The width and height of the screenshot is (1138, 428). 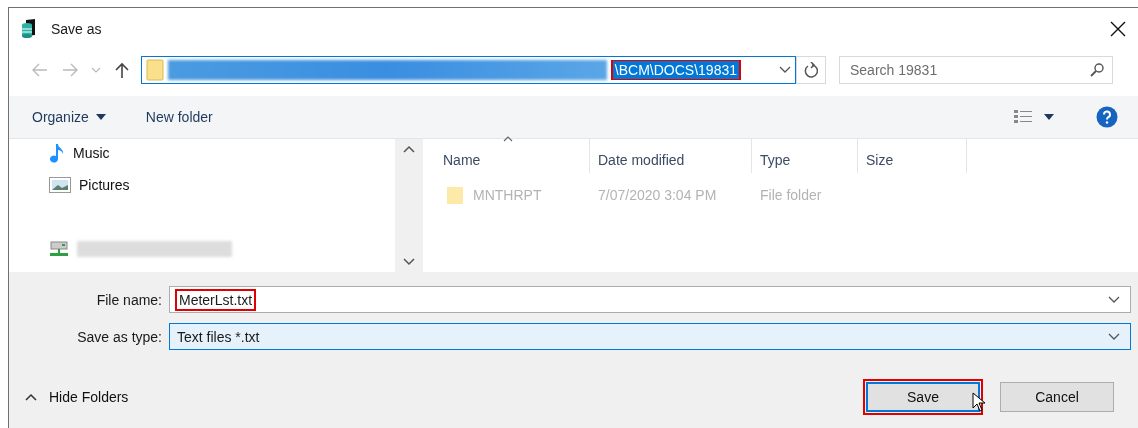 What do you see at coordinates (409, 205) in the screenshot?
I see `scrollbar` at bounding box center [409, 205].